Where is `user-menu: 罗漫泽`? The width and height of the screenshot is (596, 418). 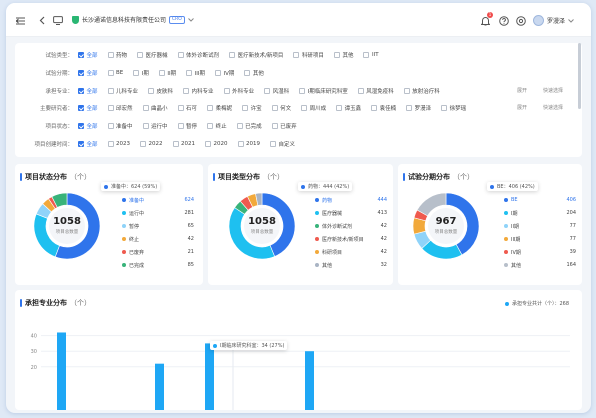 user-menu: 罗漫泽 is located at coordinates (553, 20).